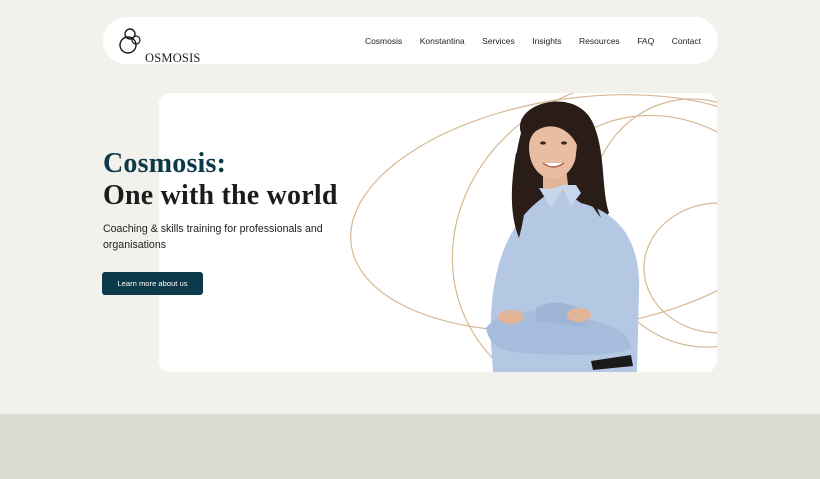 This screenshot has height=479, width=820. Describe the element at coordinates (383, 41) in the screenshot. I see `nav-item-cosmosis: Cosmosis` at that location.